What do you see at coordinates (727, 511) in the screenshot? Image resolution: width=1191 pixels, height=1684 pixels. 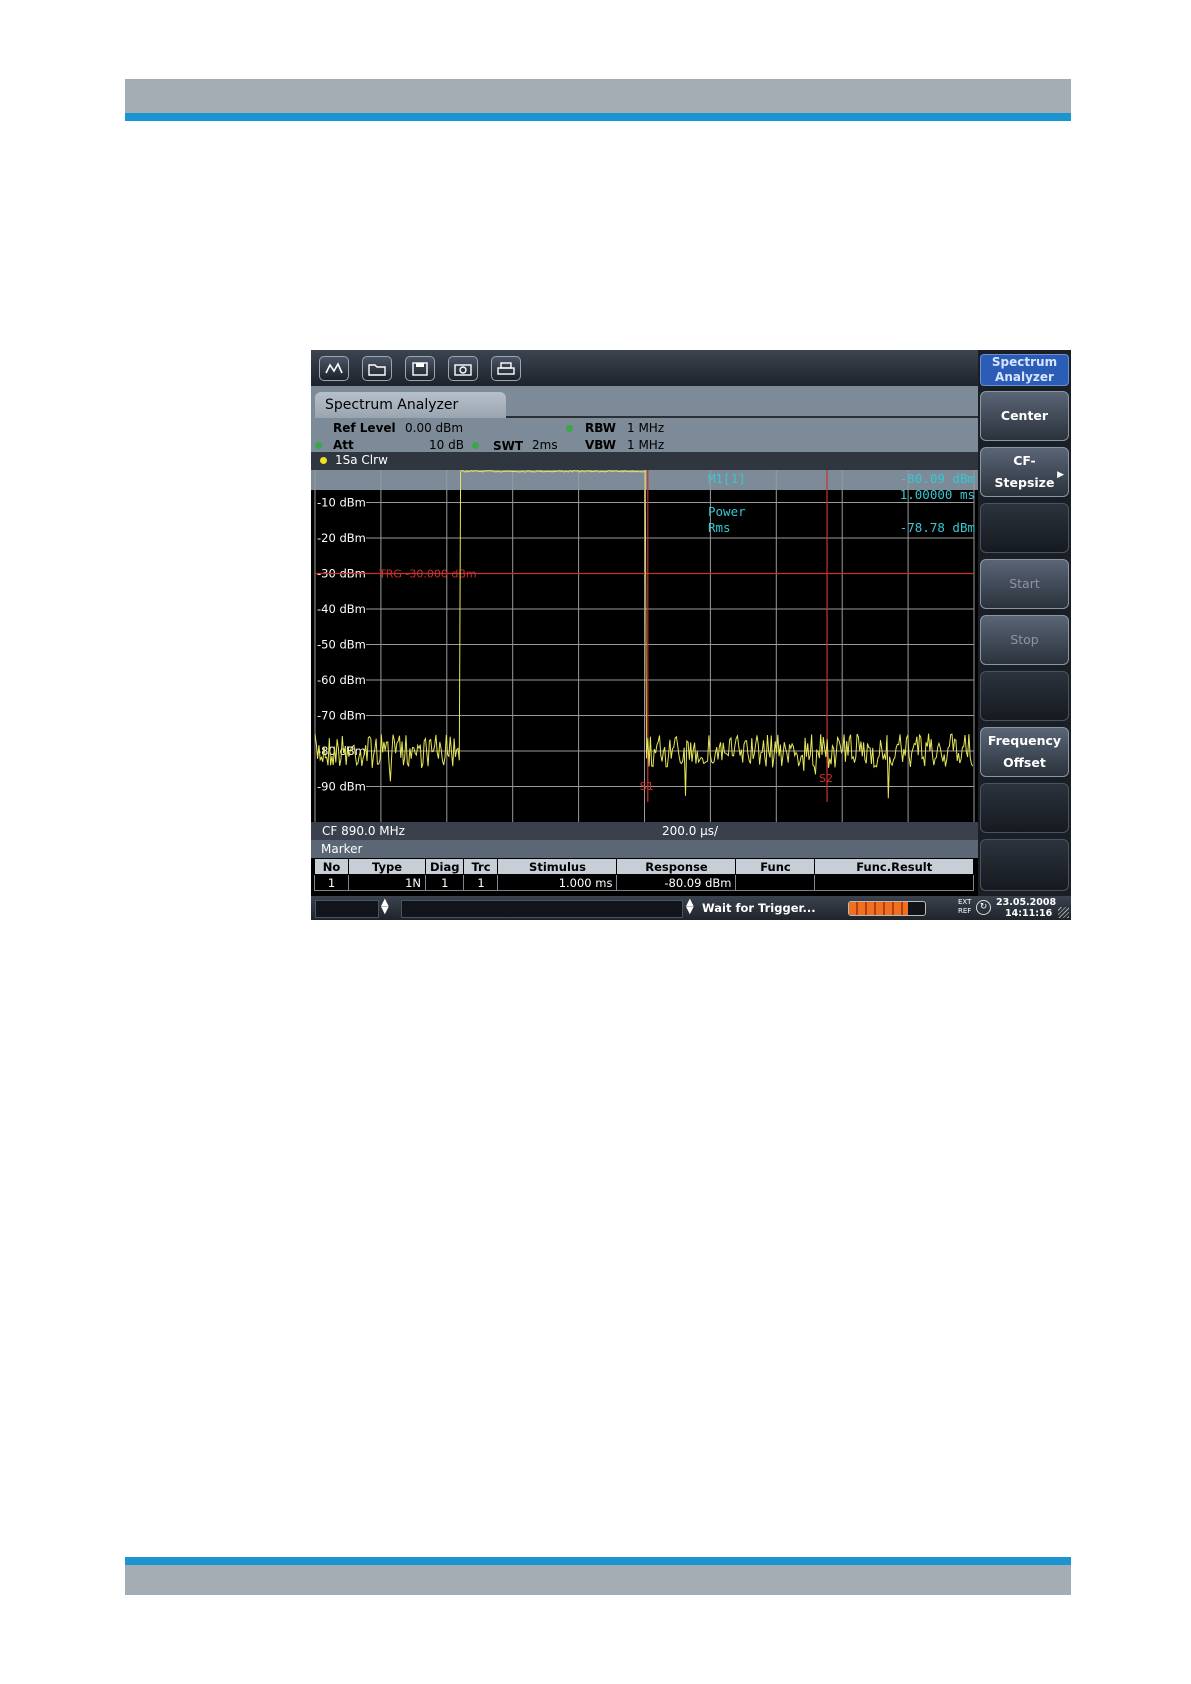 I see `power-label: Power` at bounding box center [727, 511].